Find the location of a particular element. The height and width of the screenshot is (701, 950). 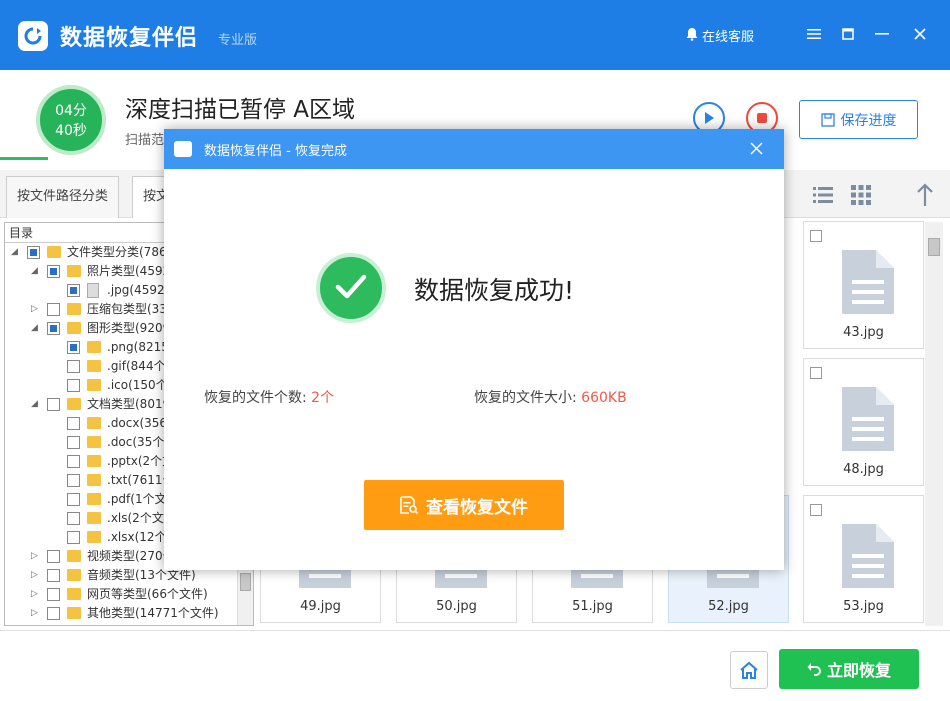

success-message: 数据恢复成功! is located at coordinates (494, 290).